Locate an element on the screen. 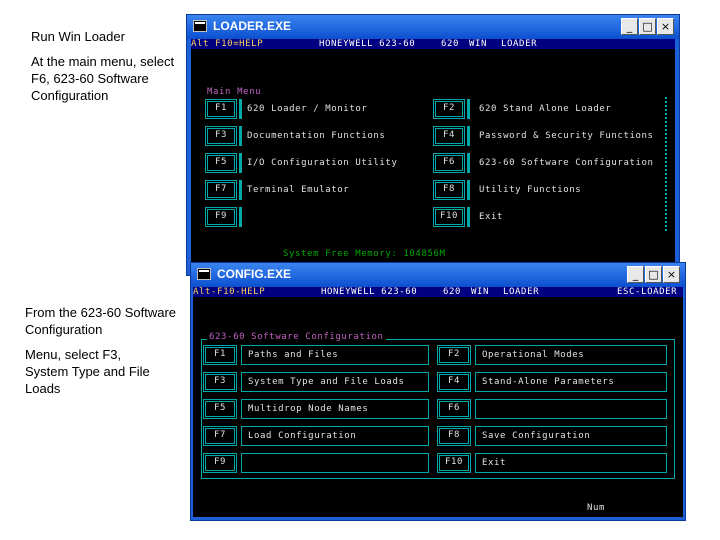  config-section-title: 623-60 Software Configuration is located at coordinates (296, 337).